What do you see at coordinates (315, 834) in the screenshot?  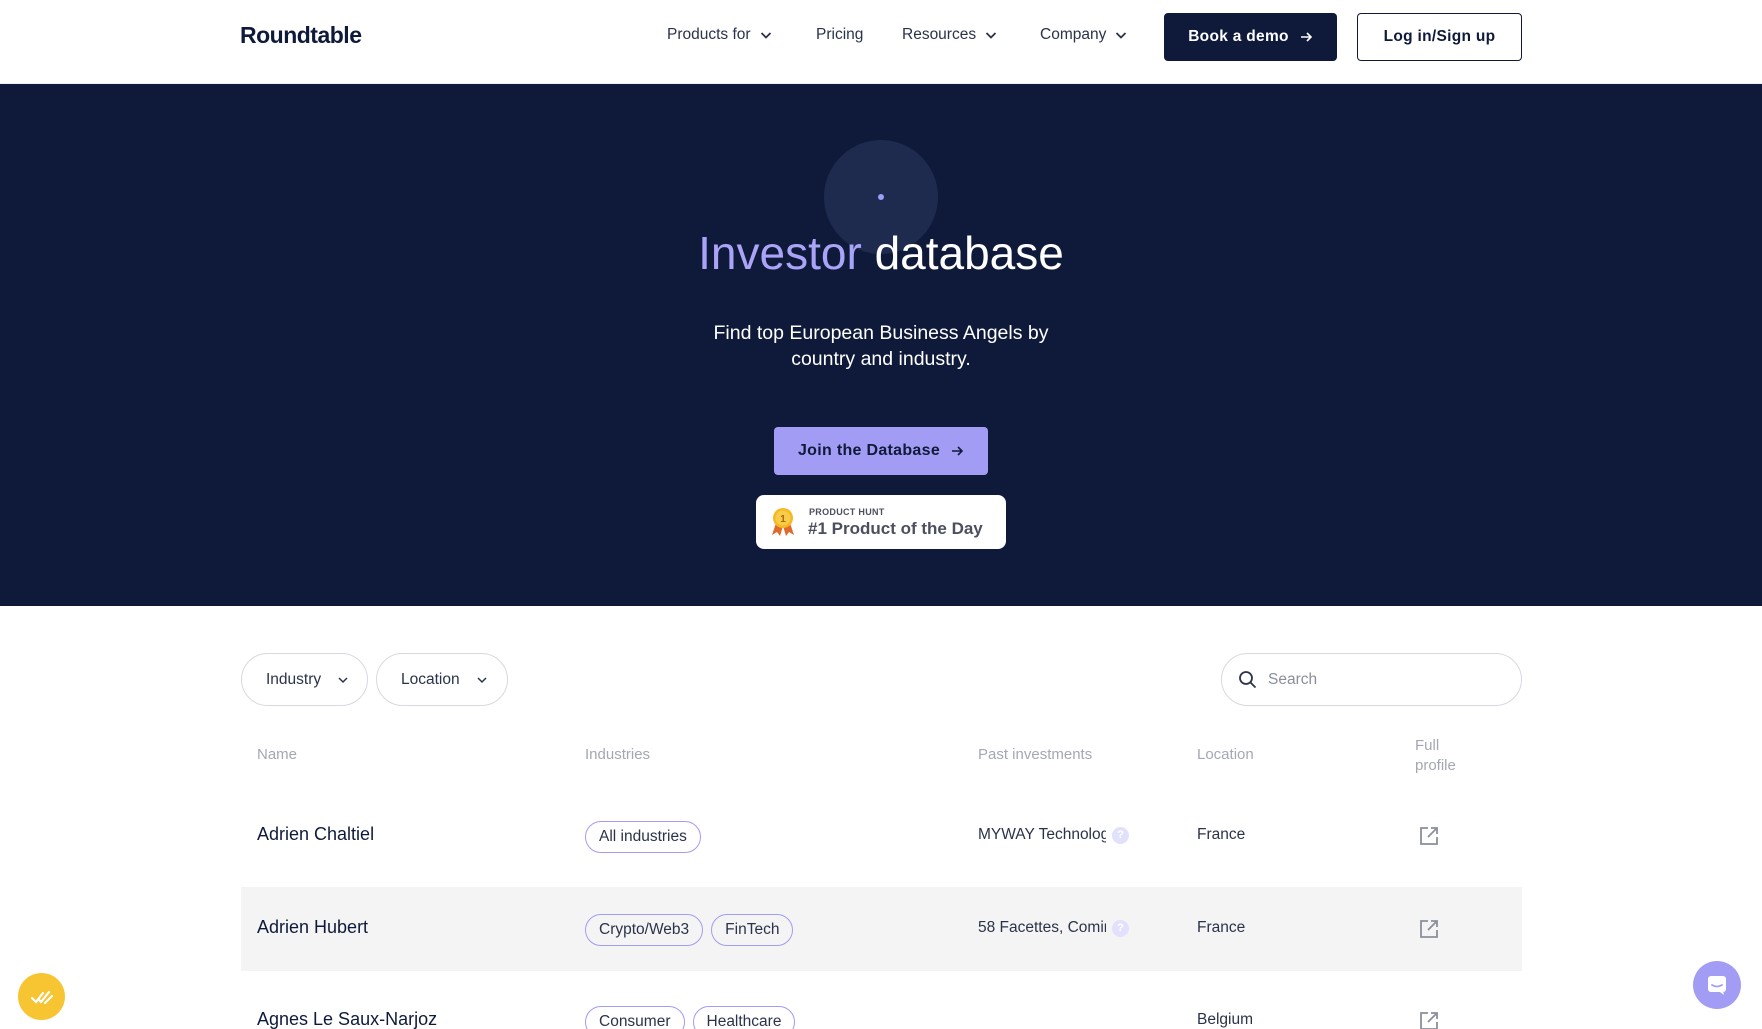 I see `investor-name: Adrien Chaltiel` at bounding box center [315, 834].